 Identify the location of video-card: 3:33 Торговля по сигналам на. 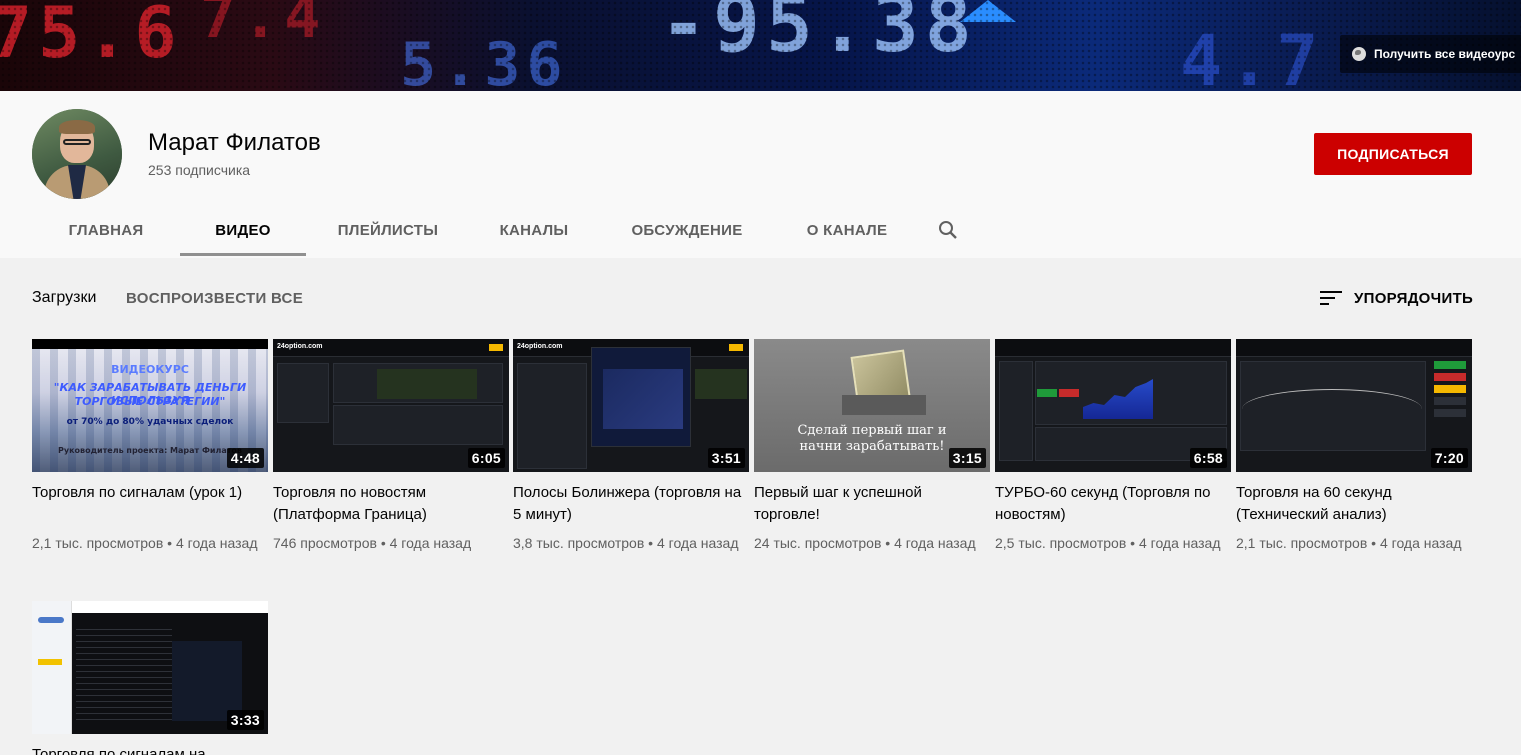
(150, 678).